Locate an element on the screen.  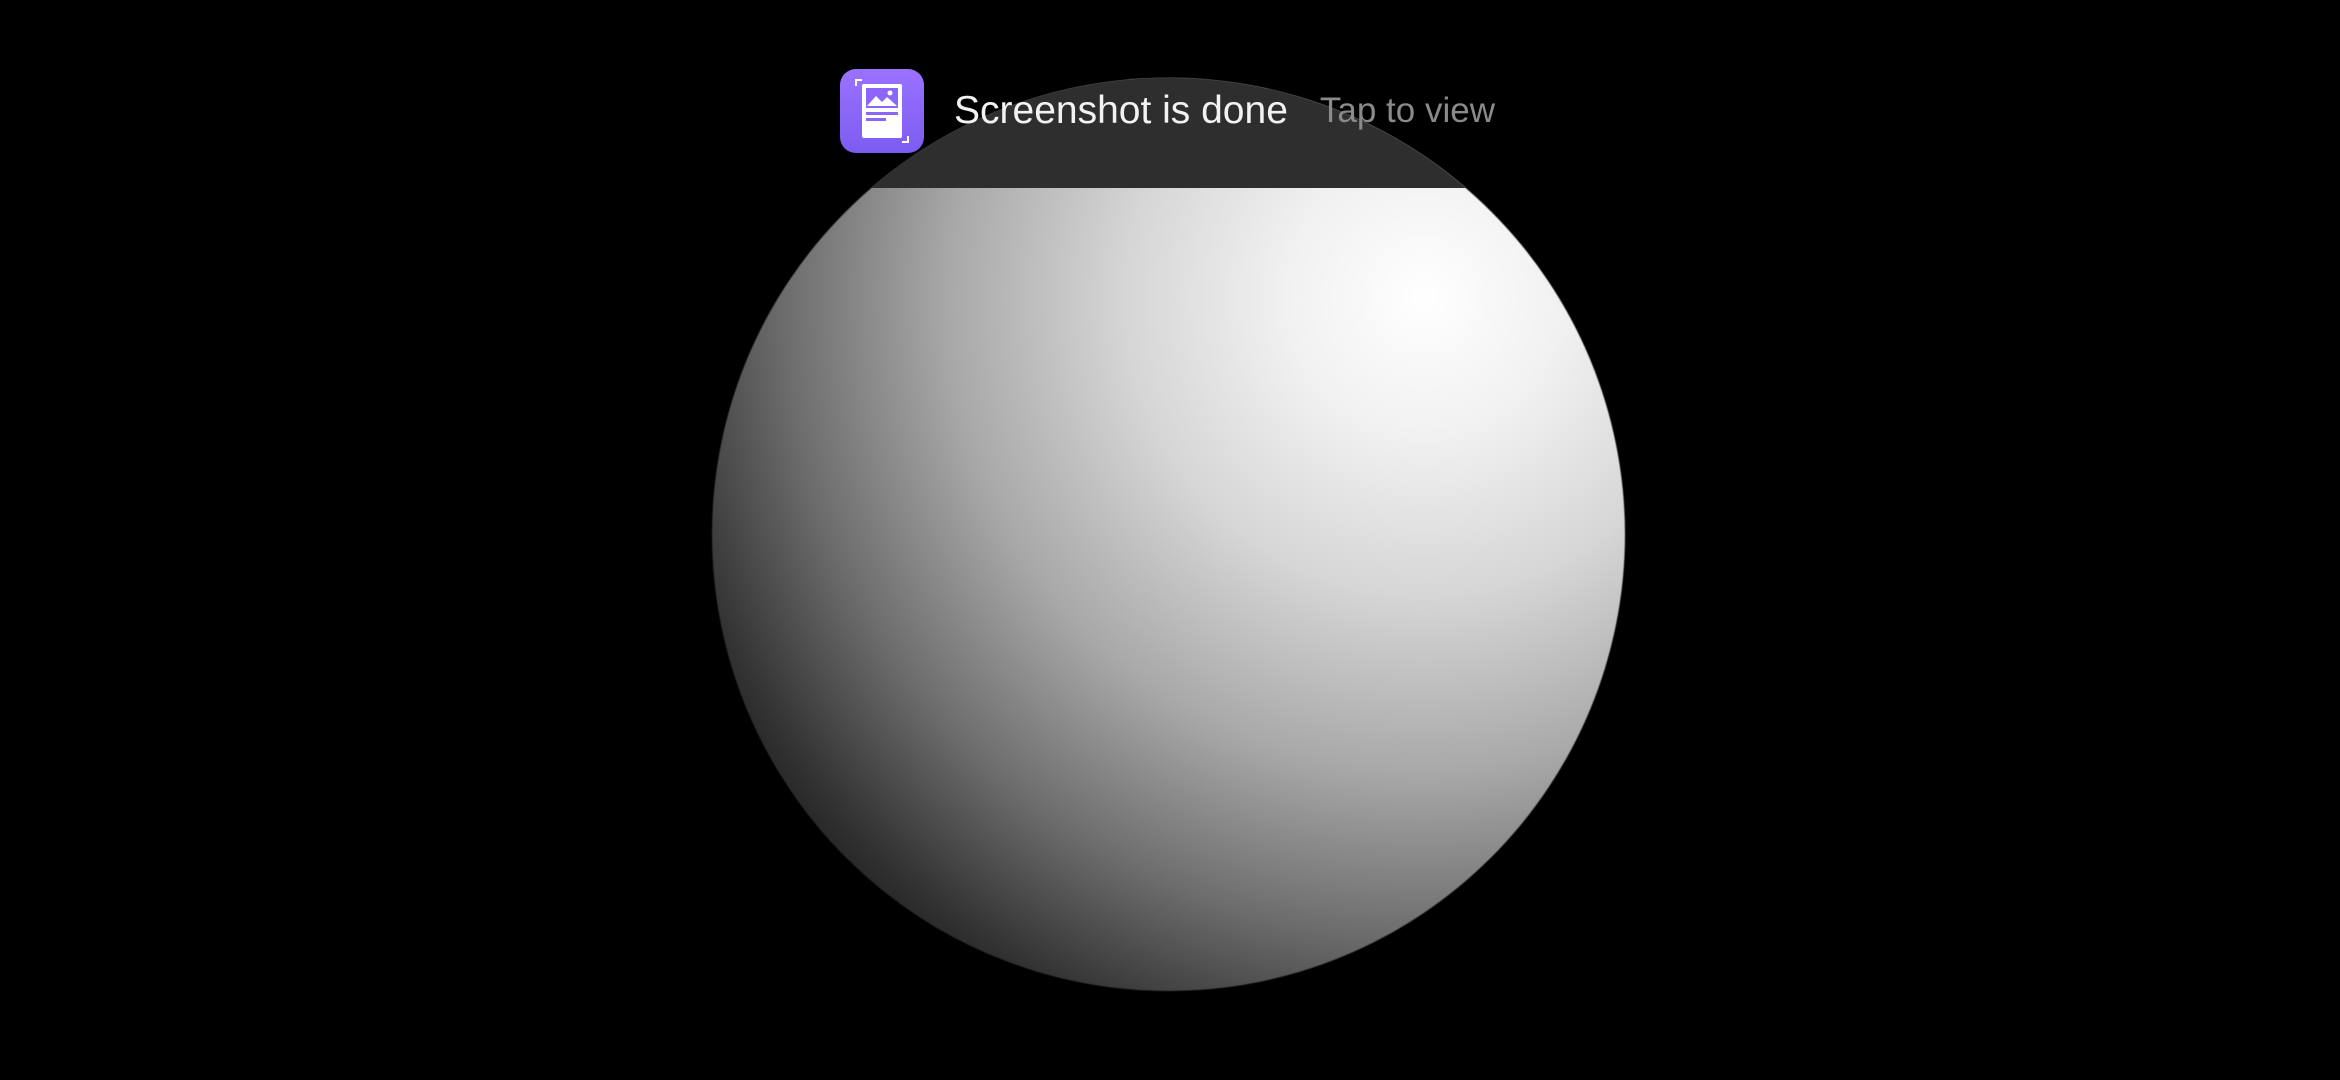
screenshot-toast: Screenshot is done Tap to view is located at coordinates (1167, 111).